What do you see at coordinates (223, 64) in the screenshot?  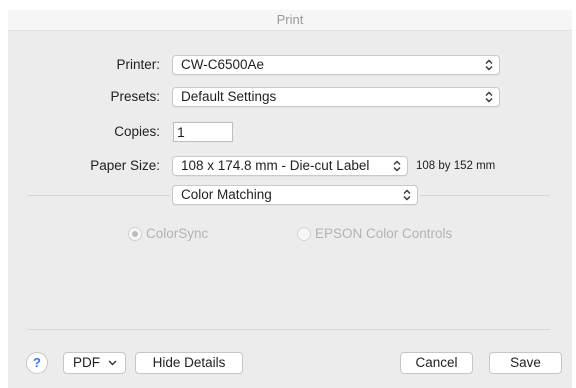 I see `printer-value: CW-C6500Ae` at bounding box center [223, 64].